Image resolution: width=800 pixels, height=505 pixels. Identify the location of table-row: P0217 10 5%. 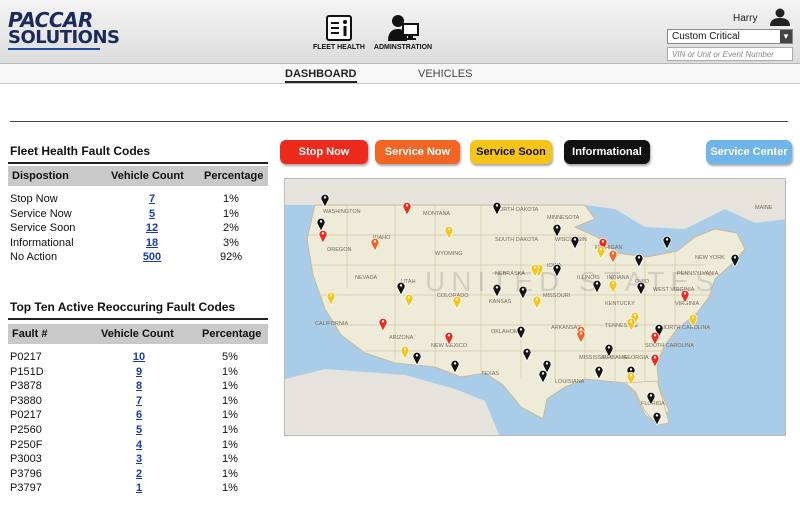
(138, 358).